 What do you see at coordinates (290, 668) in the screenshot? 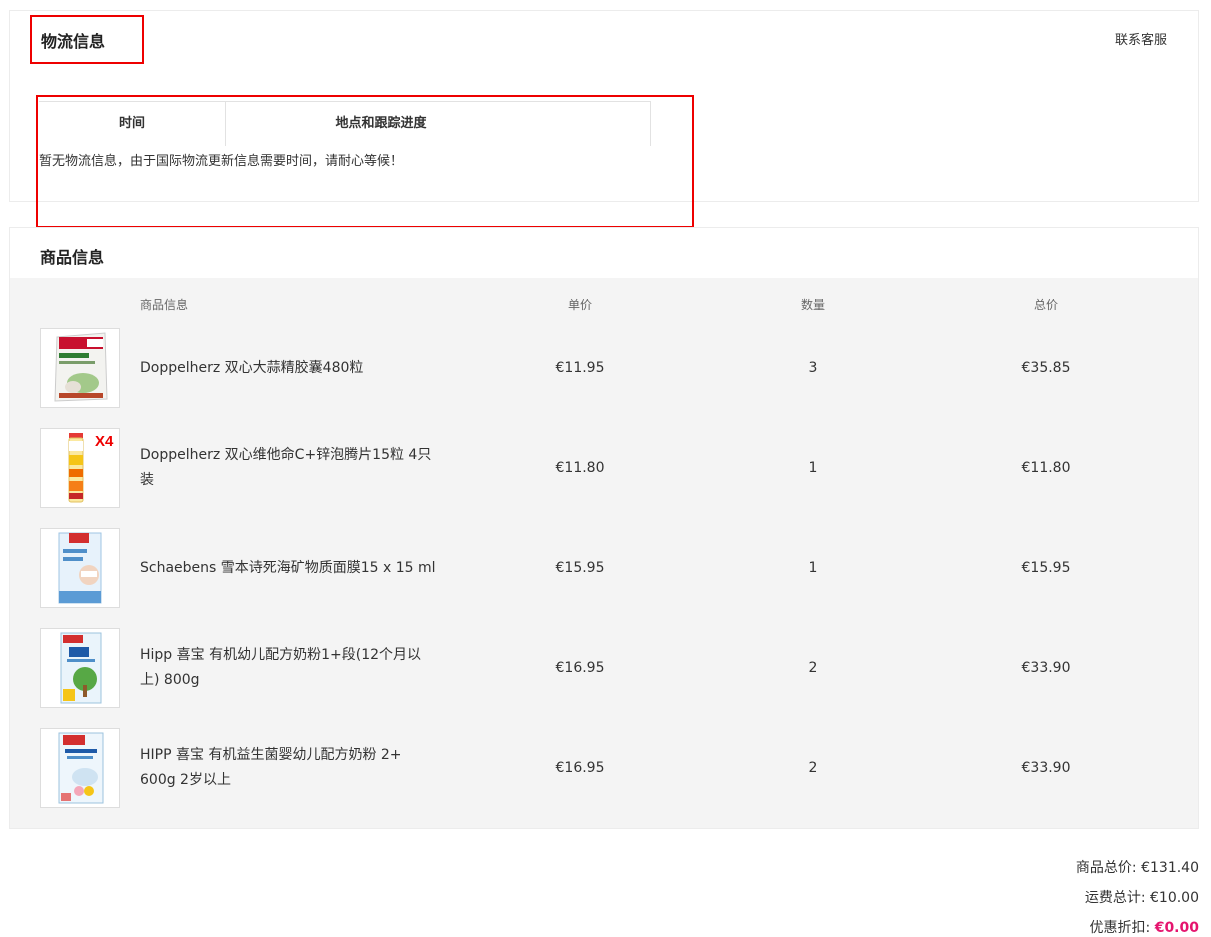
I see `product-name: Hipp 喜宝 有机幼儿配方奶粉1+段(12个月以上) 800g` at bounding box center [290, 668].